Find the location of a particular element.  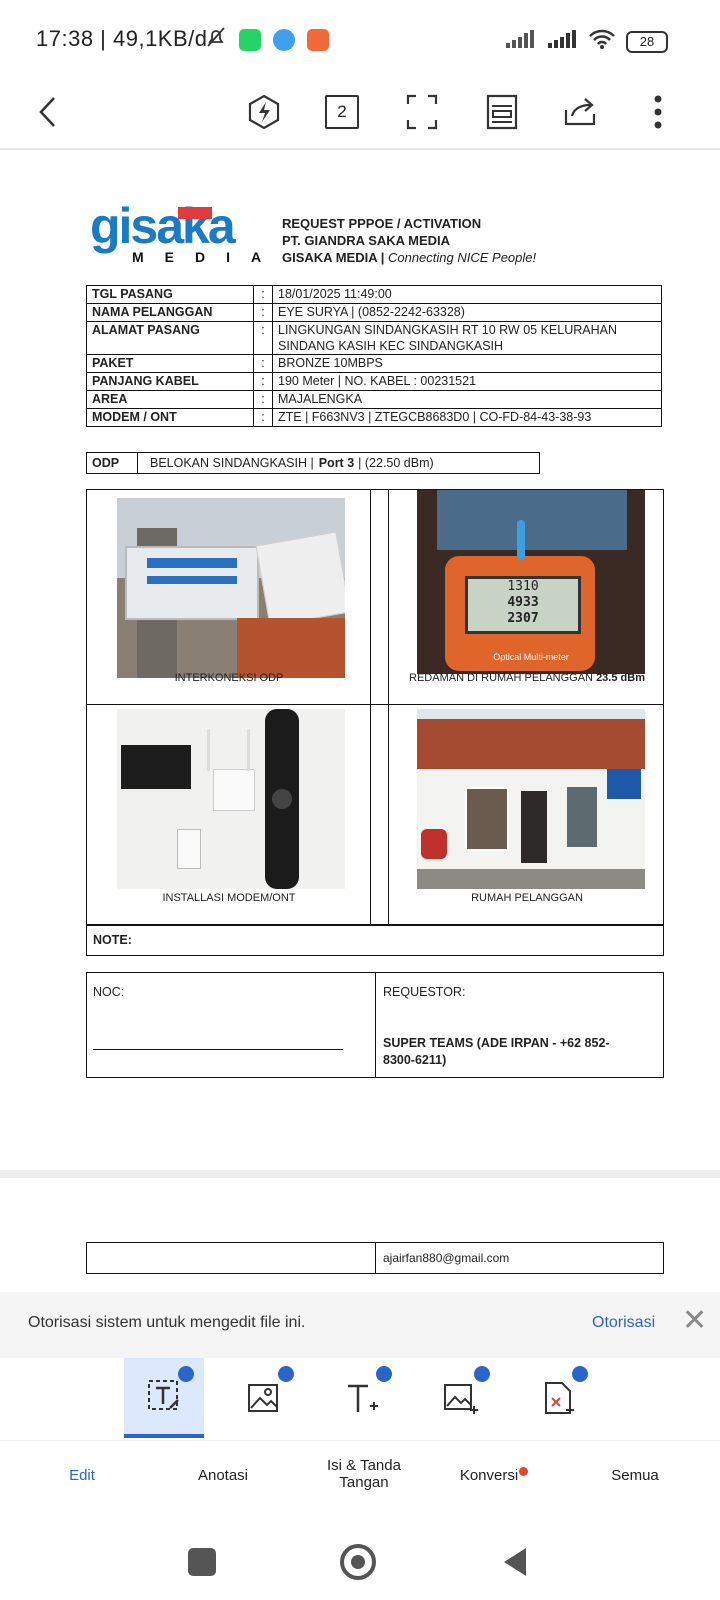

whatsapp-icon is located at coordinates (250, 39).